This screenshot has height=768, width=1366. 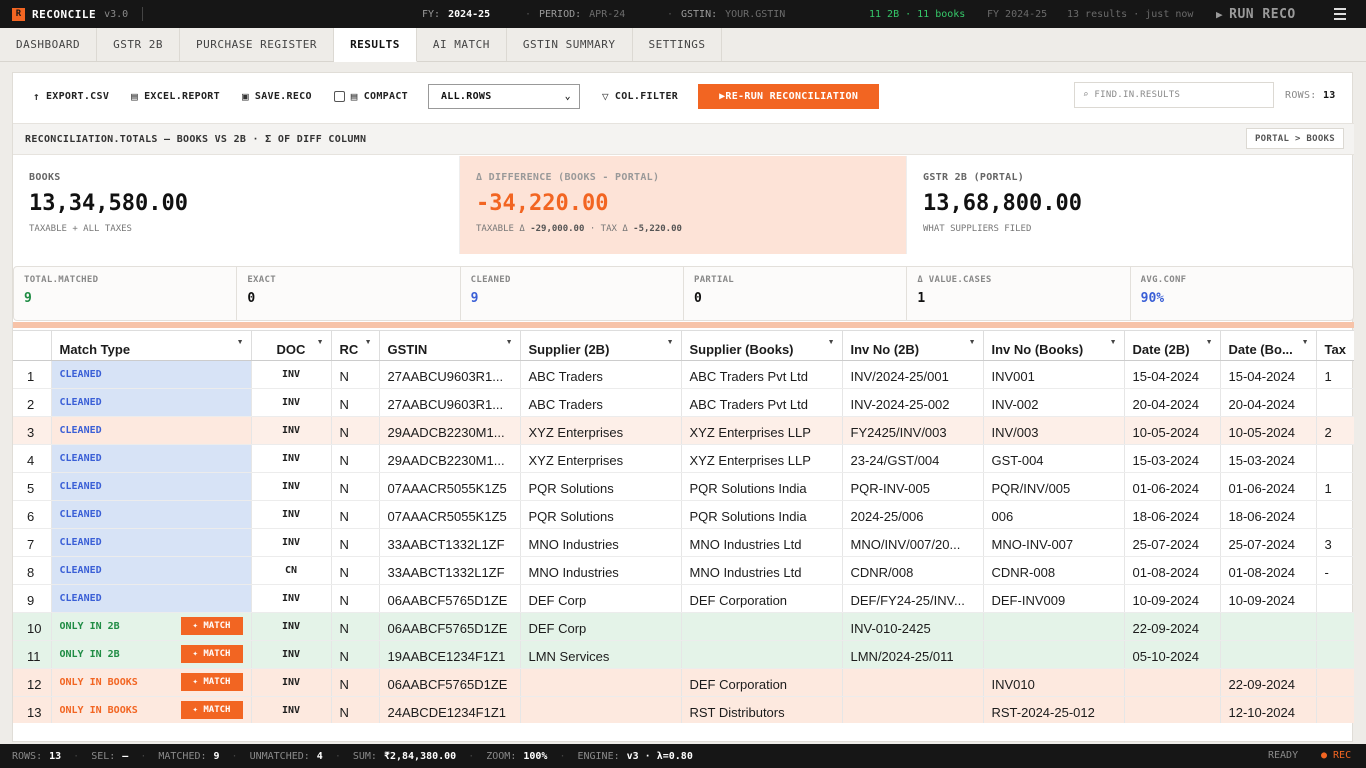 What do you see at coordinates (349, 293) in the screenshot?
I see `stat-exact: EXACT 0` at bounding box center [349, 293].